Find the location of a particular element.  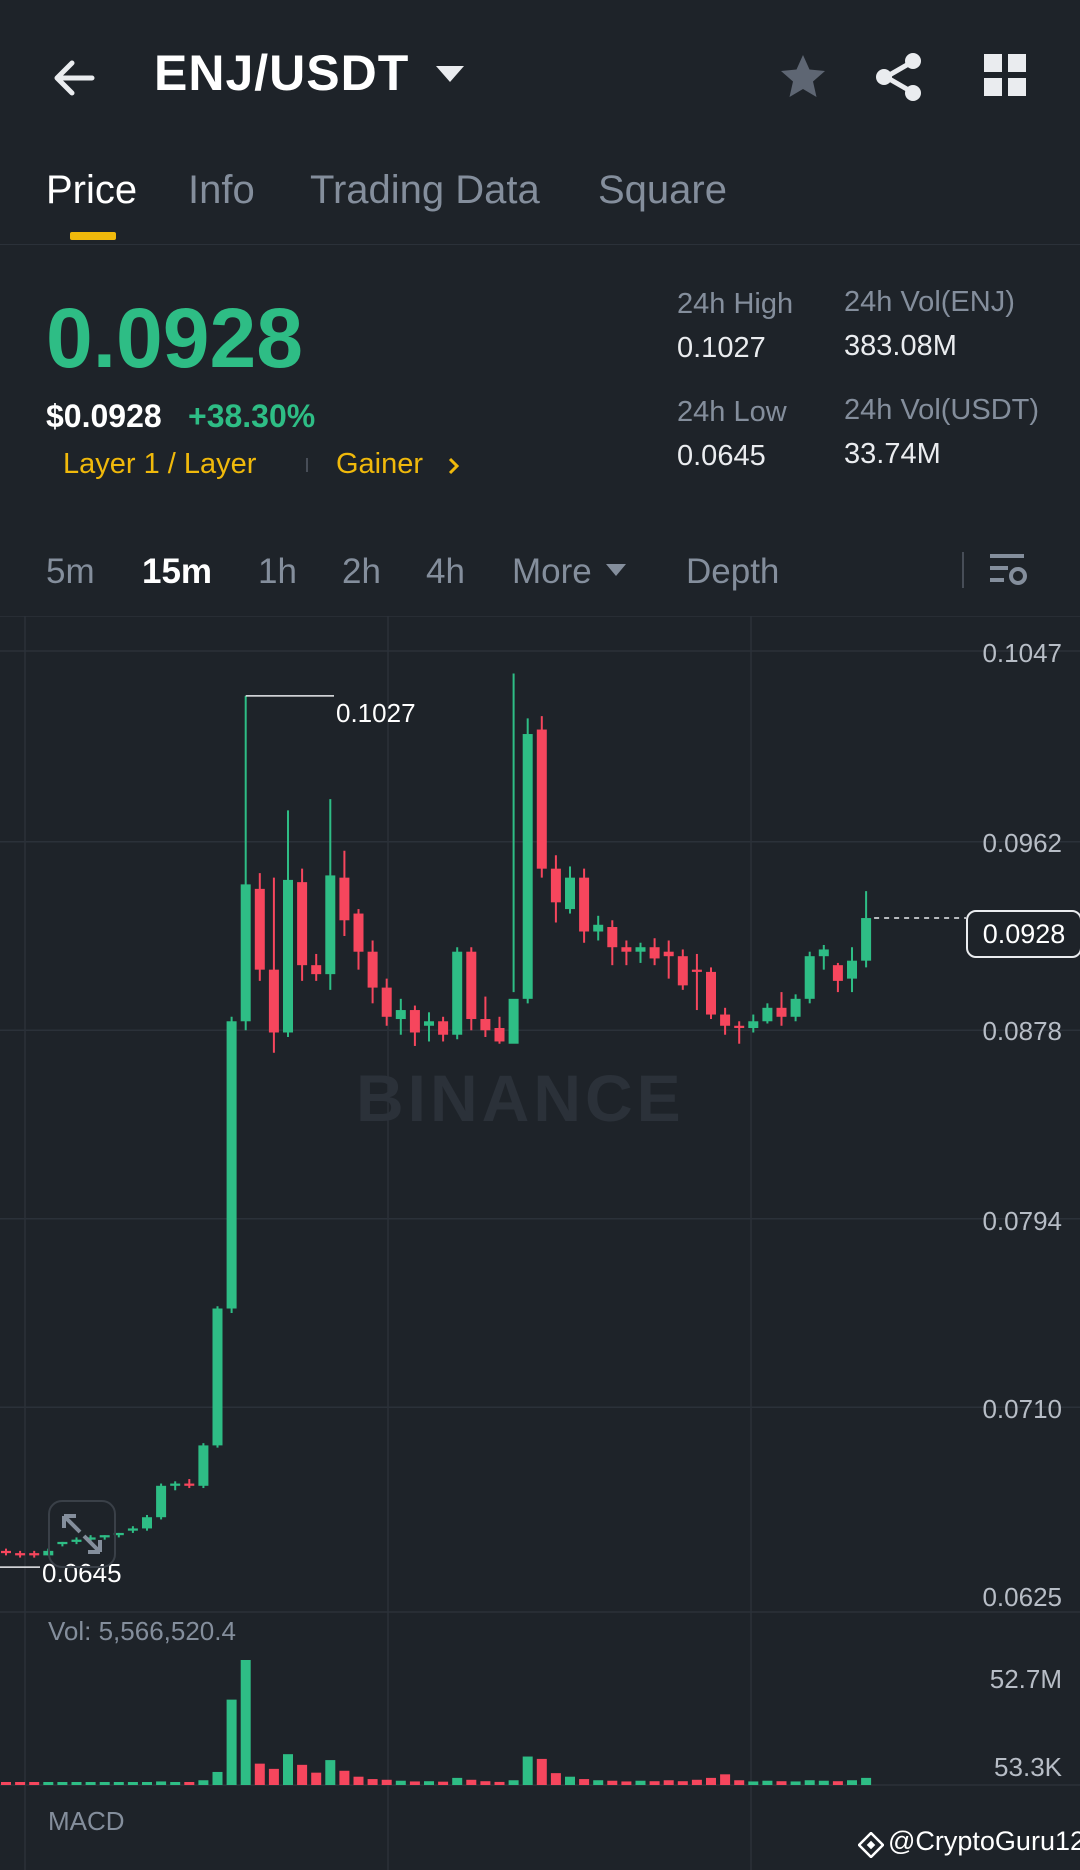

low-24h-label: 24h Low is located at coordinates (732, 412).